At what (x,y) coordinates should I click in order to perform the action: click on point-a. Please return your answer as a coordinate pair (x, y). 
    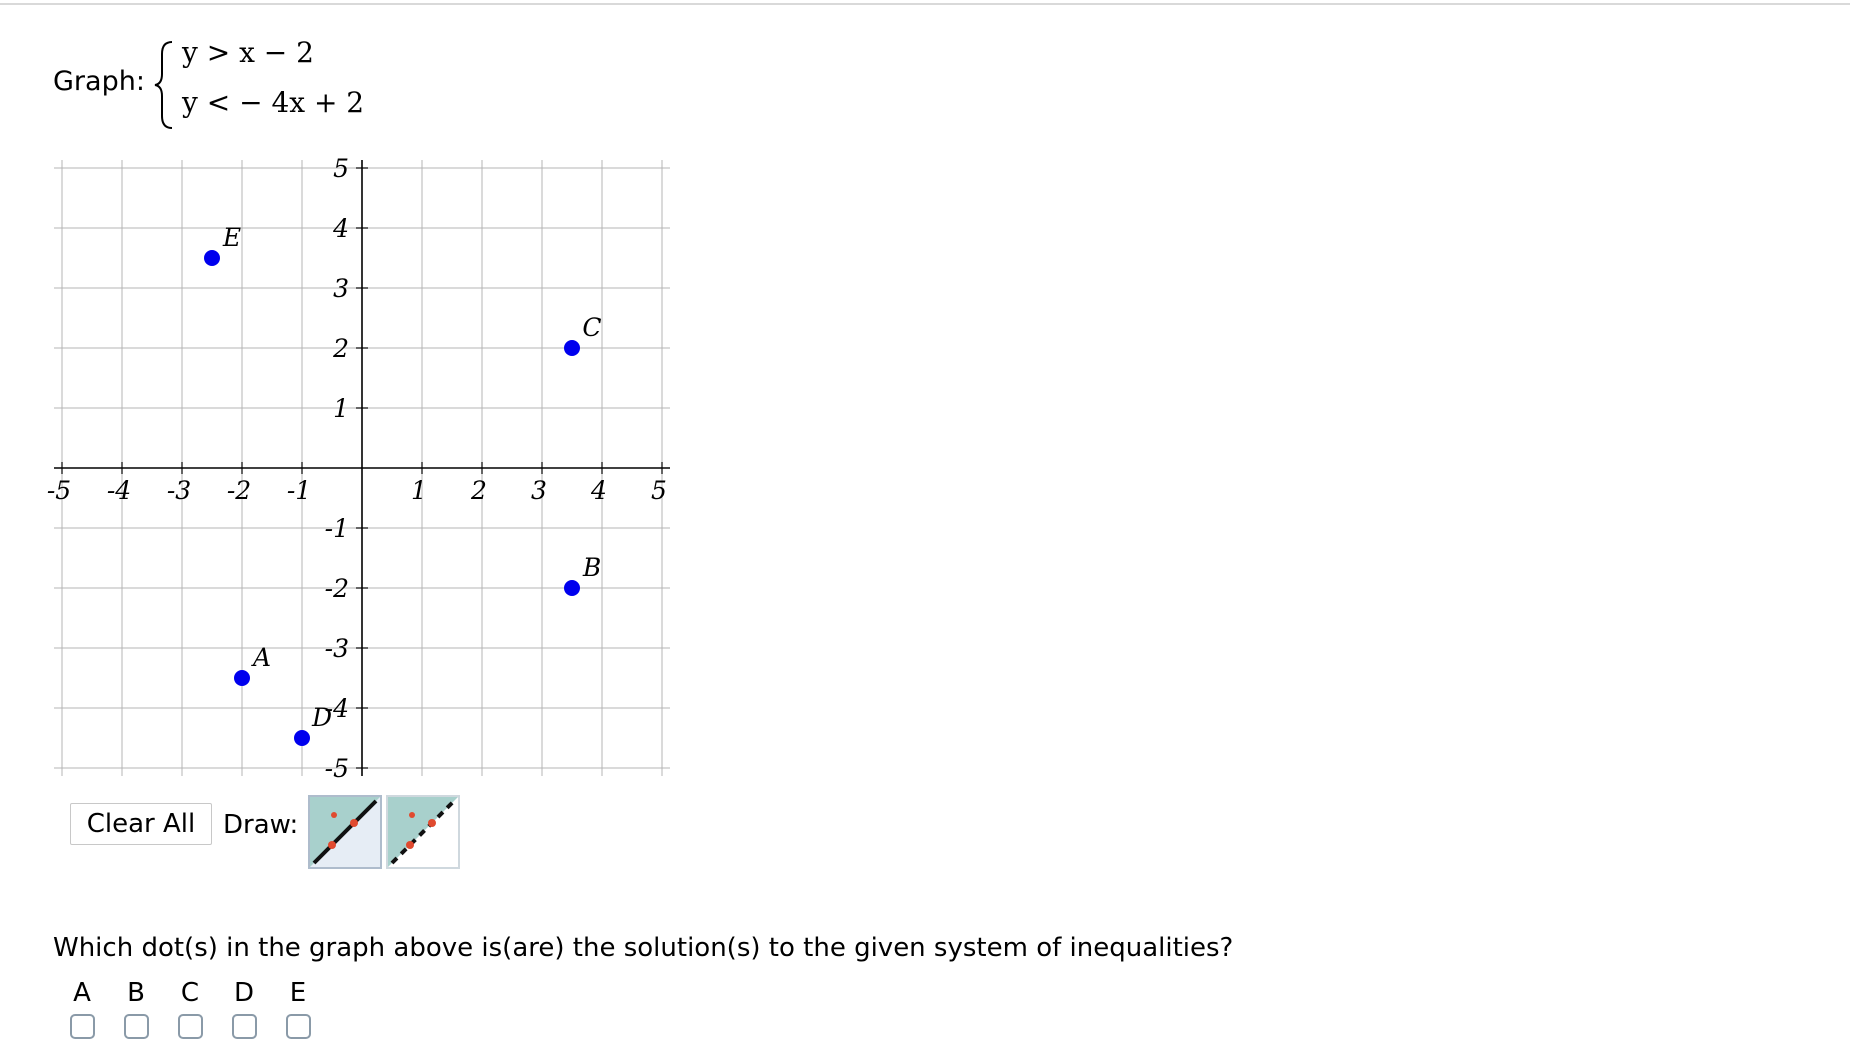
    Looking at the image, I should click on (242, 678).